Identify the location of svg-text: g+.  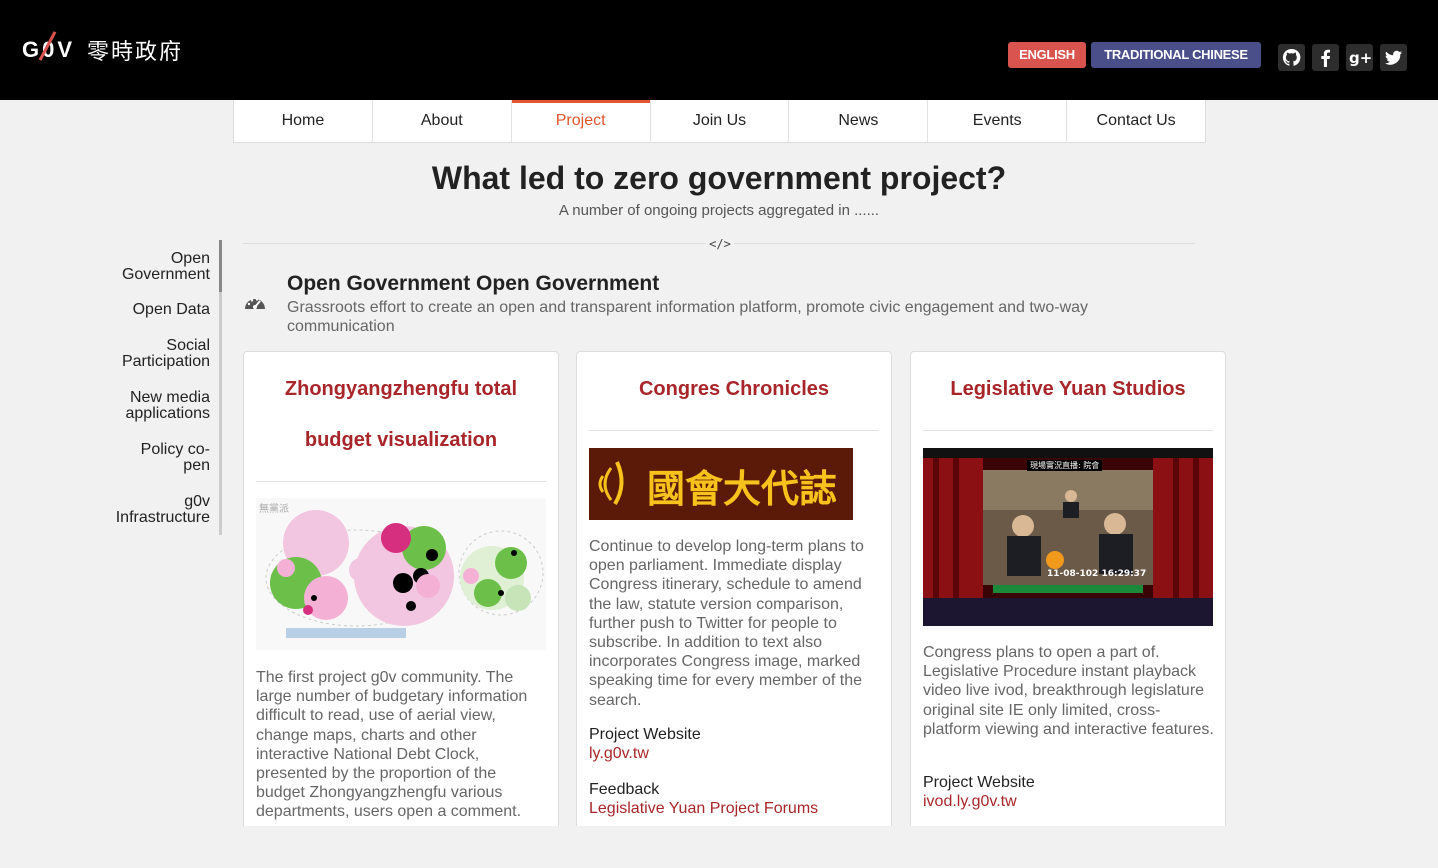
(1360, 58).